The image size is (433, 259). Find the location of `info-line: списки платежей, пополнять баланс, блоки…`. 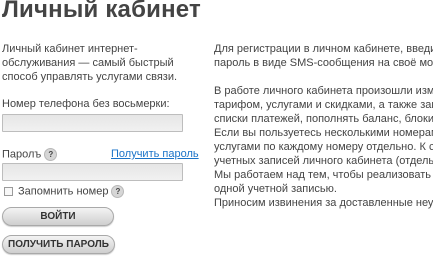

info-line: списки платежей, пополнять баланс, блоки… is located at coordinates (323, 119).